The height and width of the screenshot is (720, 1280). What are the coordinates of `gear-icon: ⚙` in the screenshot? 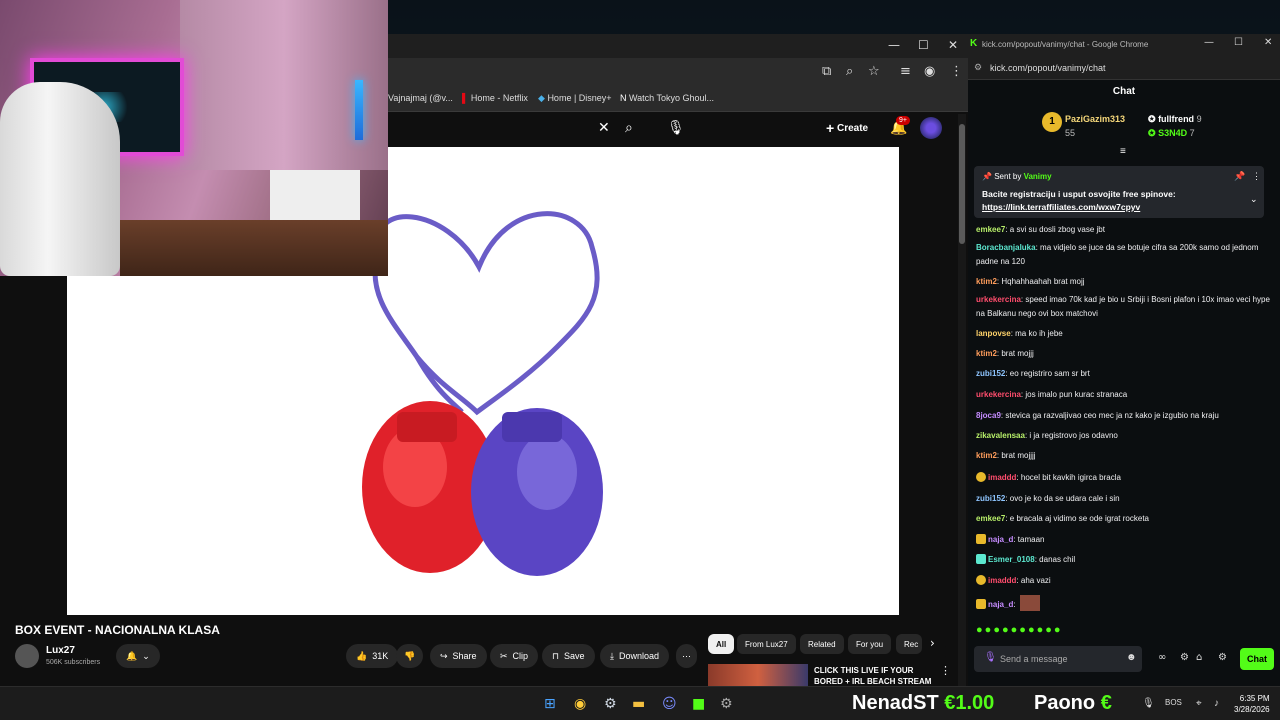 It's located at (1222, 657).